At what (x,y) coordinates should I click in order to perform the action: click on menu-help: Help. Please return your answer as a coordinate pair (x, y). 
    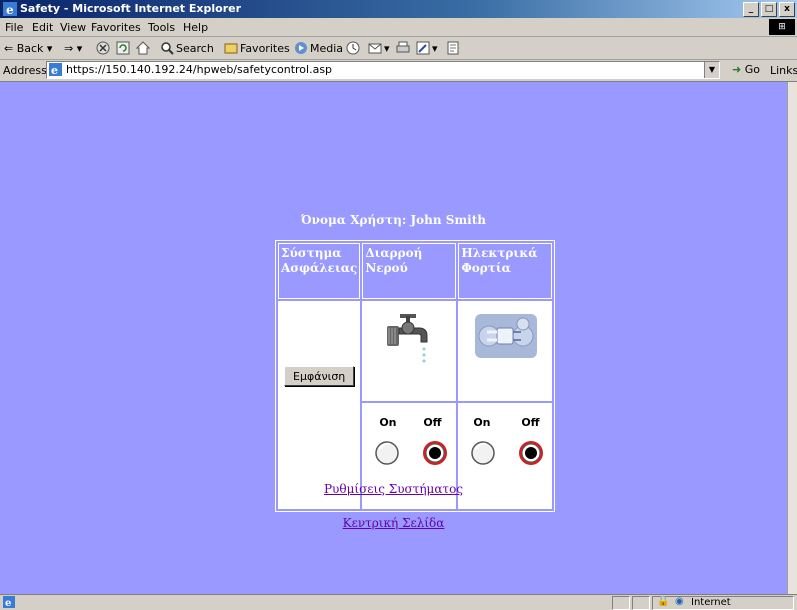
    Looking at the image, I should click on (195, 27).